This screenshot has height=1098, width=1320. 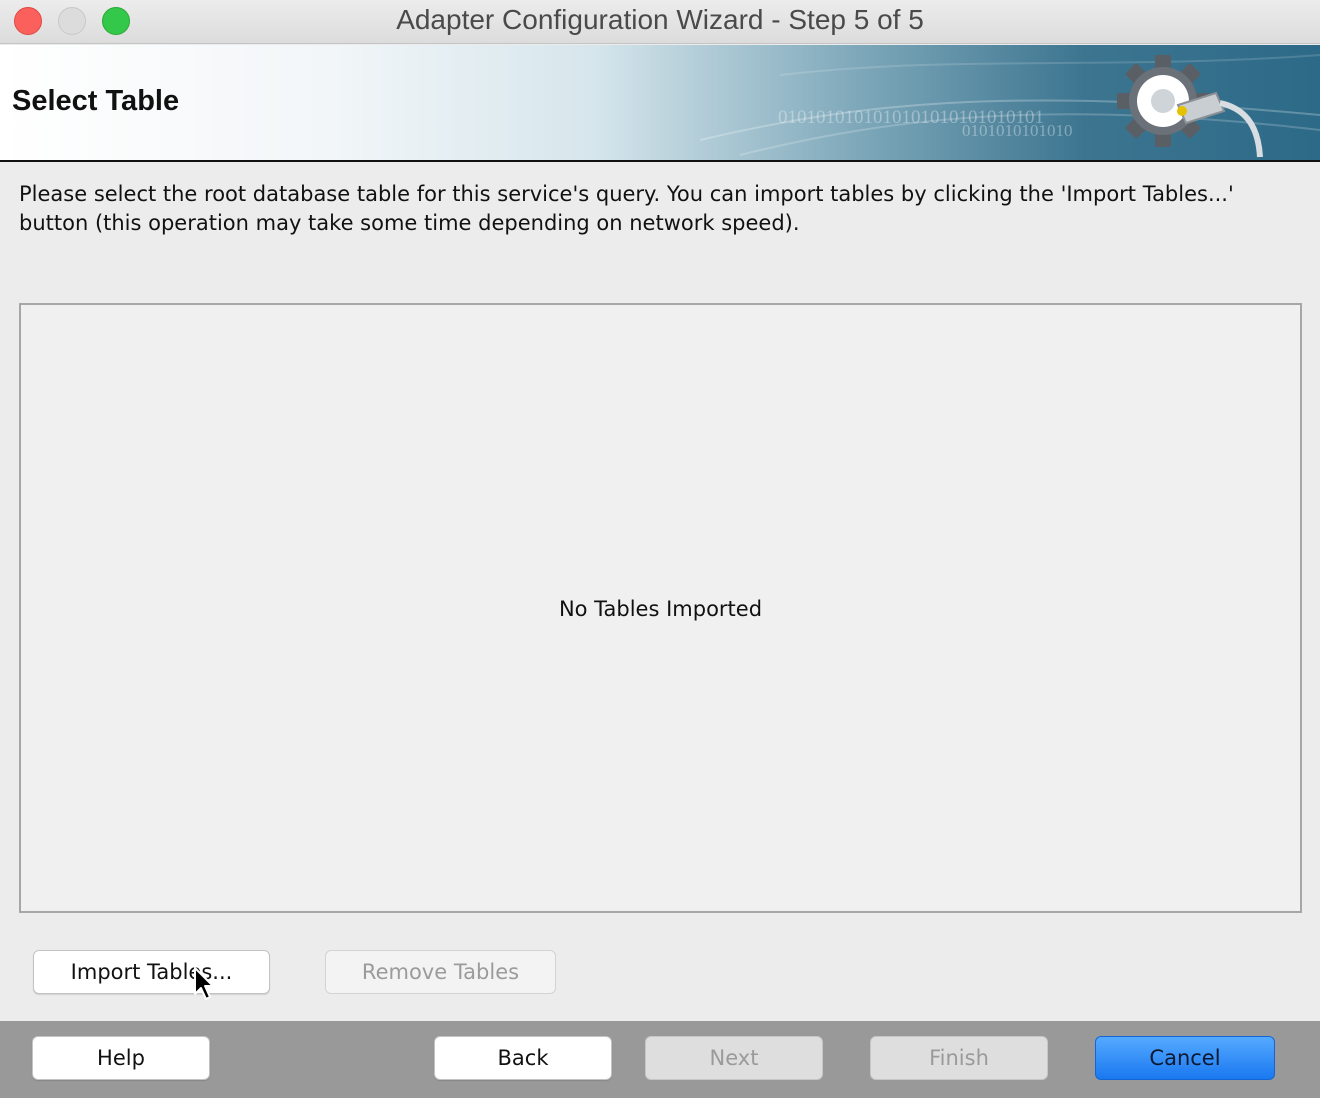 I want to click on finish-button: Finish, so click(x=959, y=1058).